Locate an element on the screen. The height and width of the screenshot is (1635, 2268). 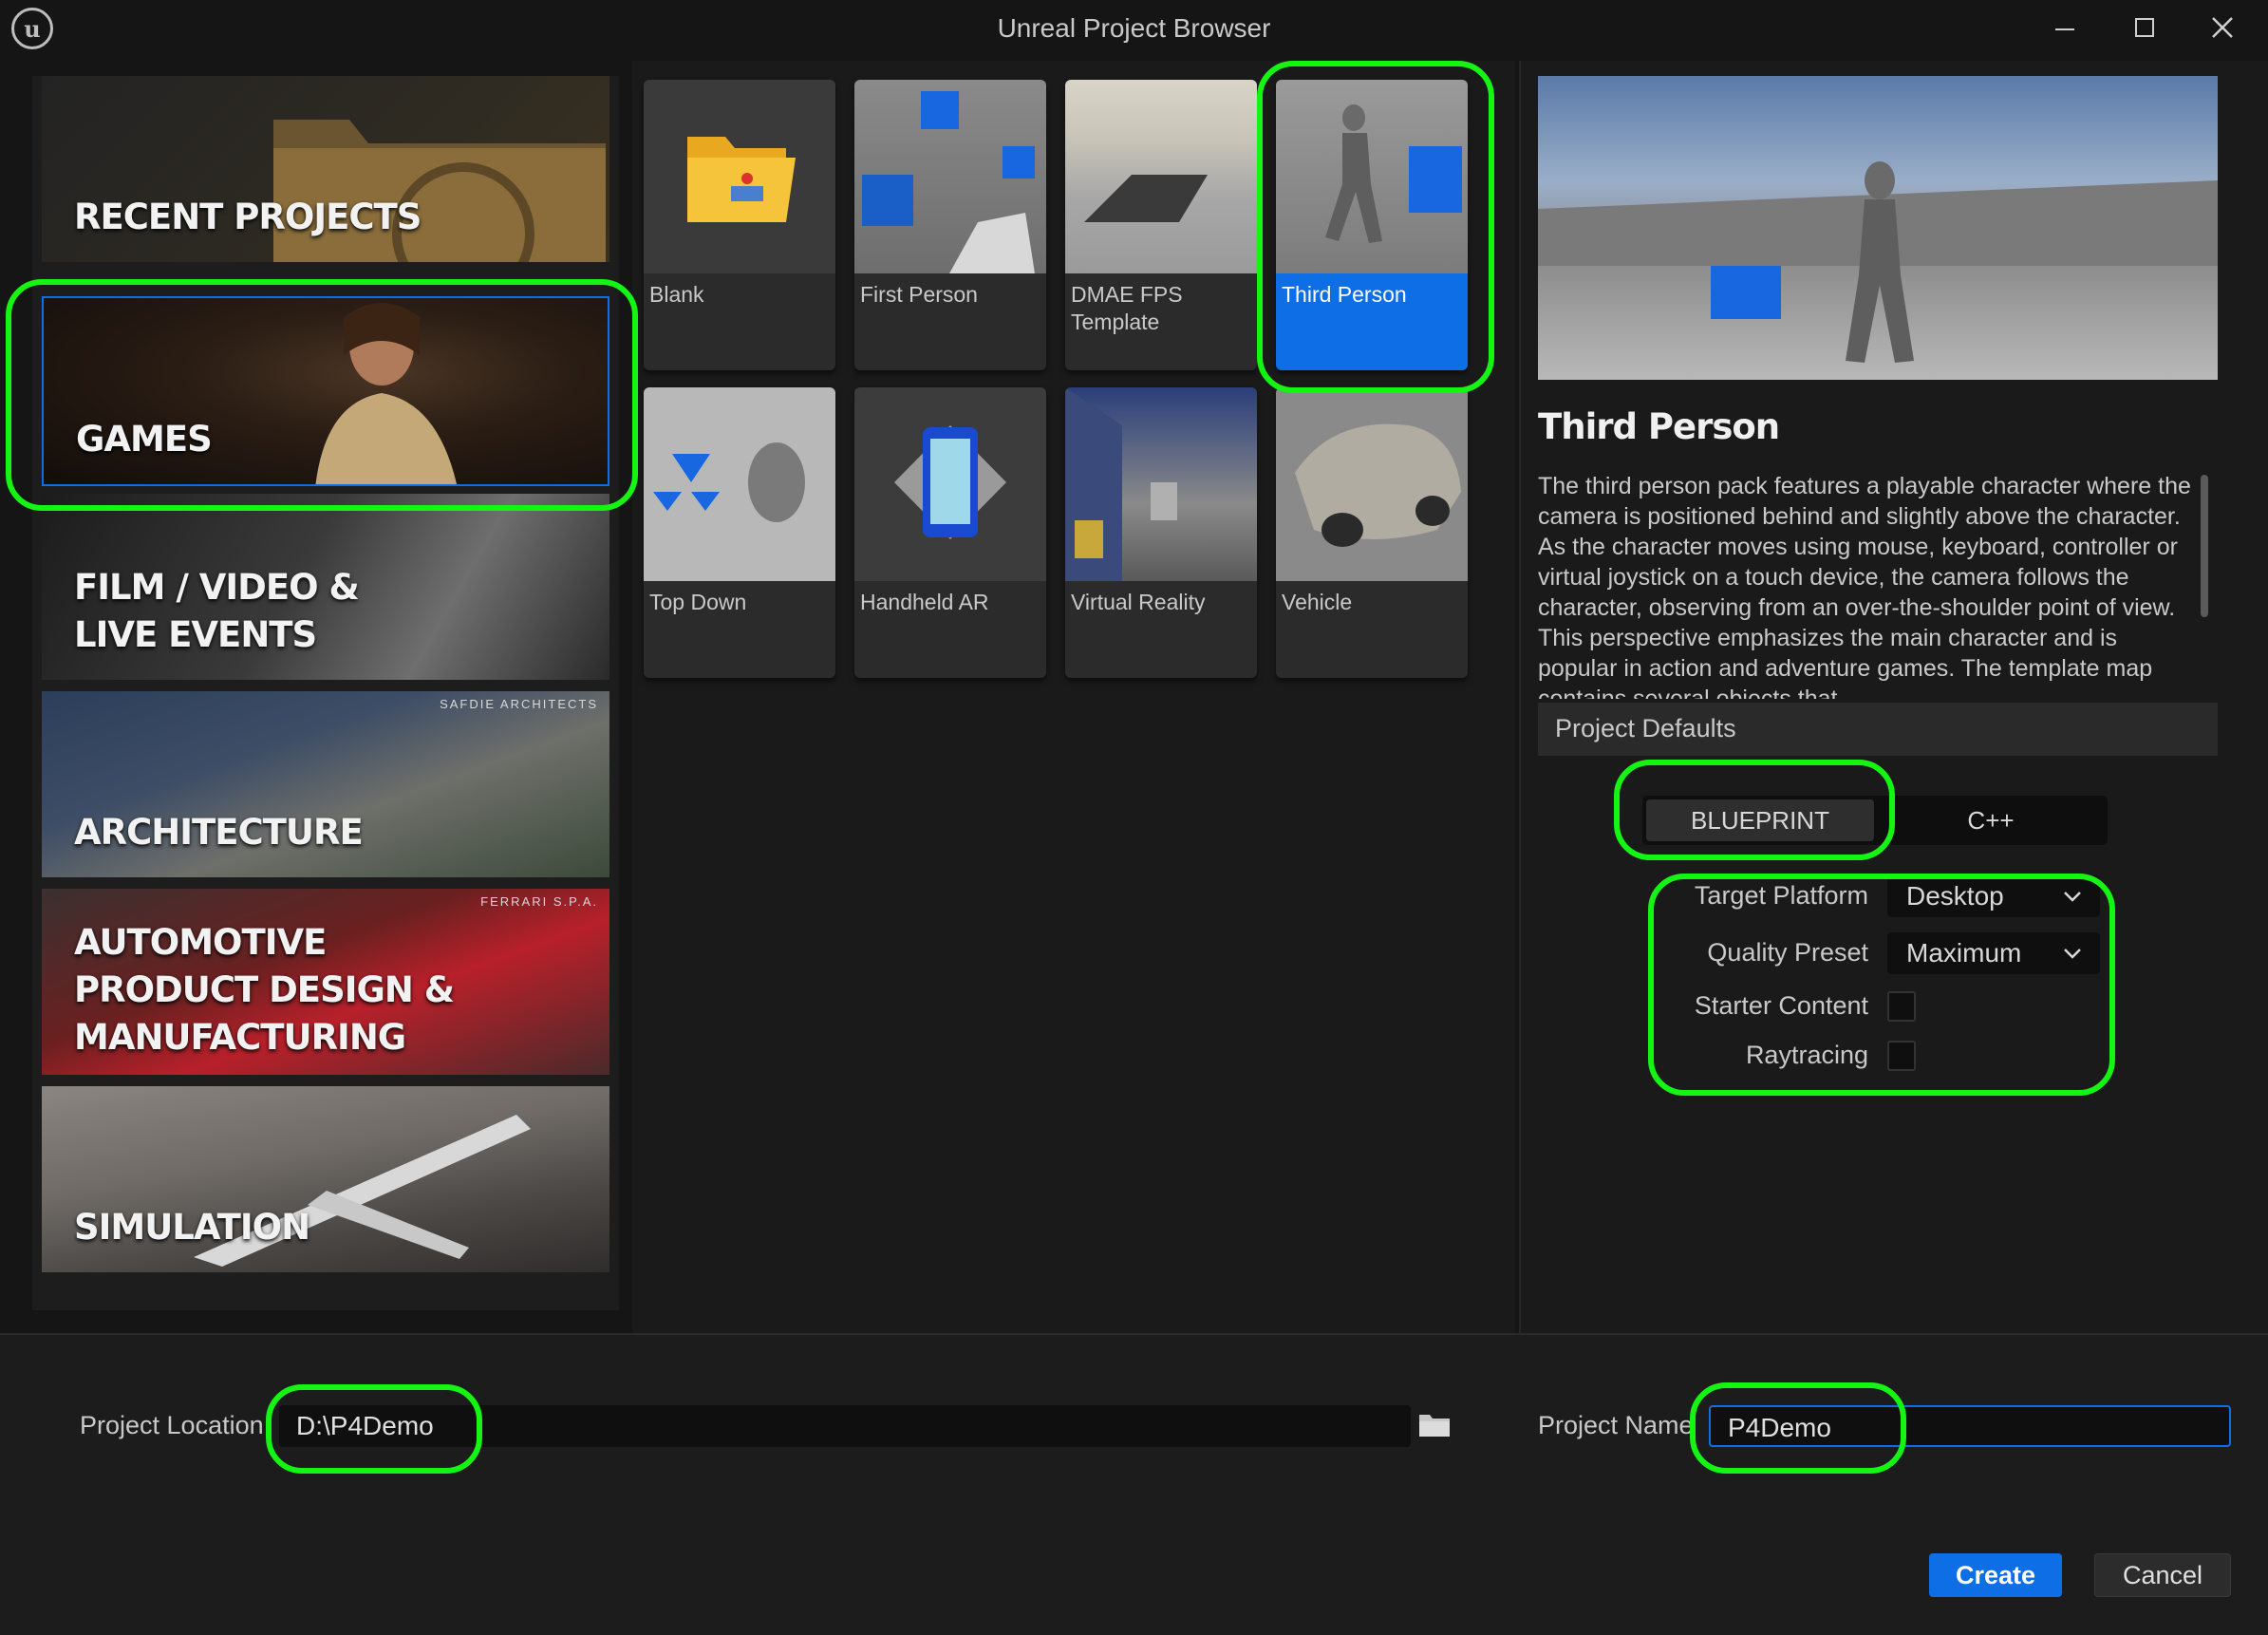
category-label: RECENT PROJECTS is located at coordinates (248, 217).